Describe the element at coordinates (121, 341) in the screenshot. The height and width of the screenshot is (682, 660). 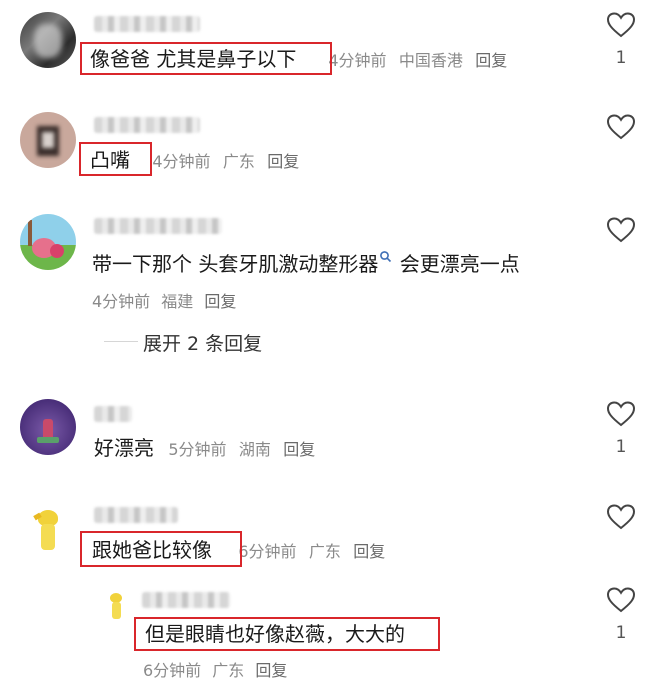
I see `expand-divider` at that location.